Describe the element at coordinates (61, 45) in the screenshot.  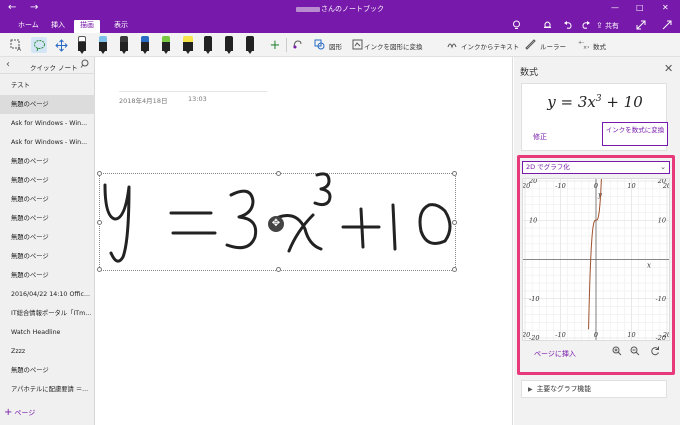
I see `pan-icon` at that location.